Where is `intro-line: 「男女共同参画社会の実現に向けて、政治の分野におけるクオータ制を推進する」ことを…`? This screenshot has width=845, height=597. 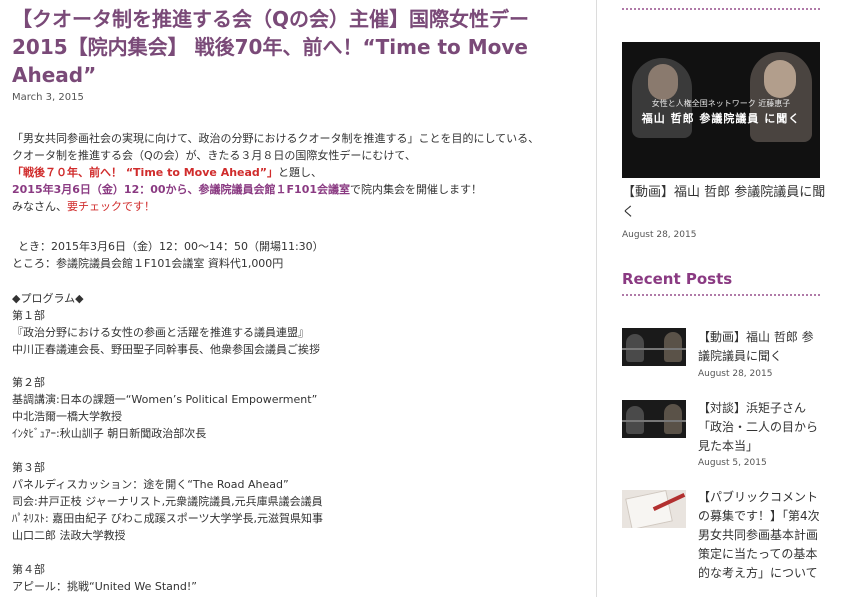 intro-line: 「男女共同参画社会の実現に向けて、政治の分野におけるクオータ制を推進する」ことを… is located at coordinates (276, 138).